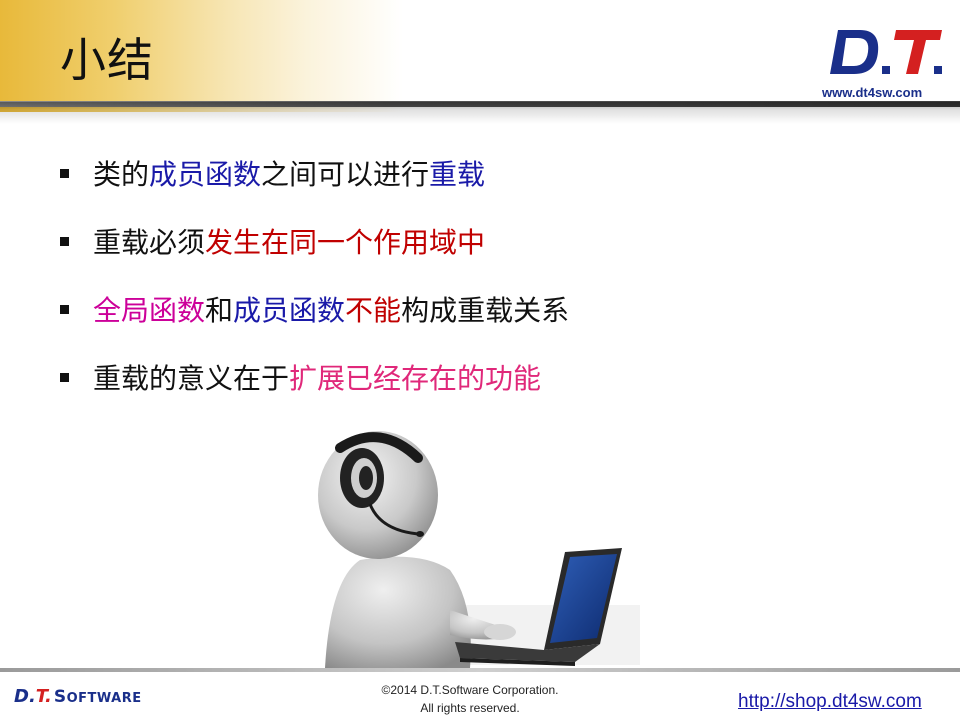 Image resolution: width=960 pixels, height=720 pixels. What do you see at coordinates (415, 378) in the screenshot?
I see `bullet-segment: 扩展已经存在的功能` at bounding box center [415, 378].